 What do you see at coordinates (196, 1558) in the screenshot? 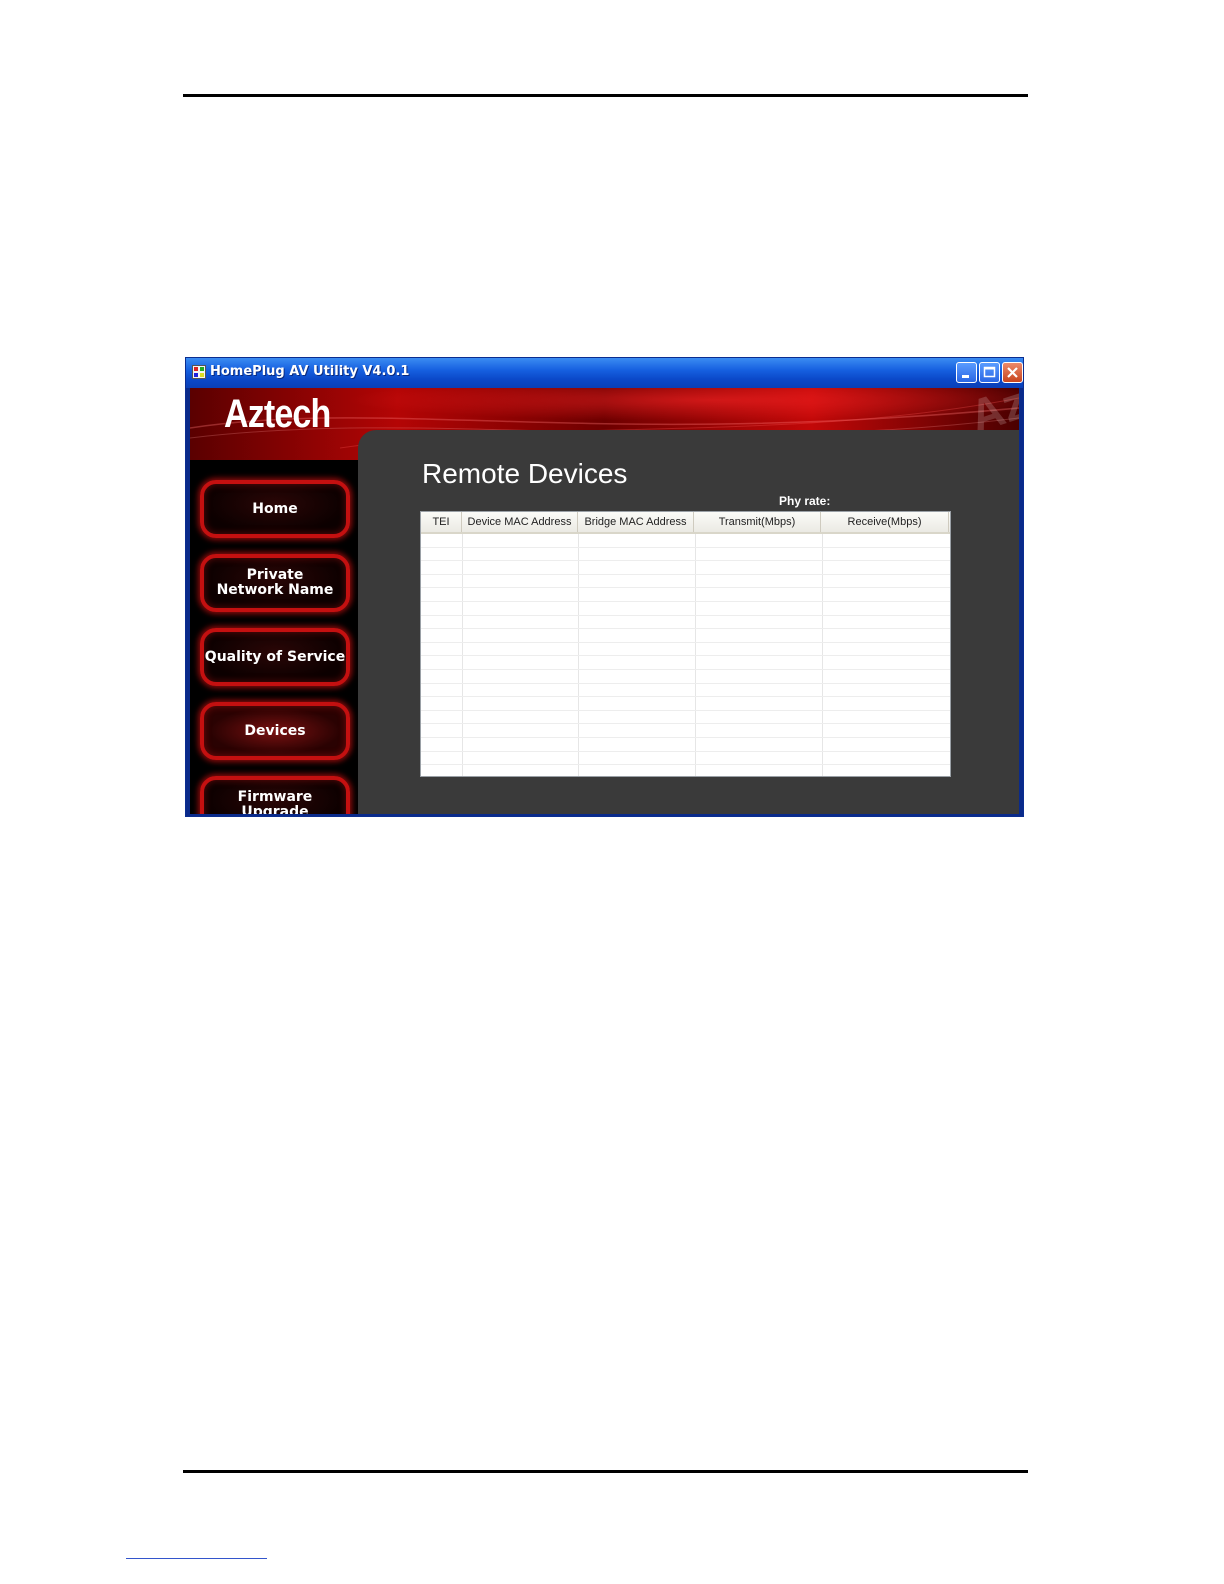
I see `footer-link-underline` at bounding box center [196, 1558].